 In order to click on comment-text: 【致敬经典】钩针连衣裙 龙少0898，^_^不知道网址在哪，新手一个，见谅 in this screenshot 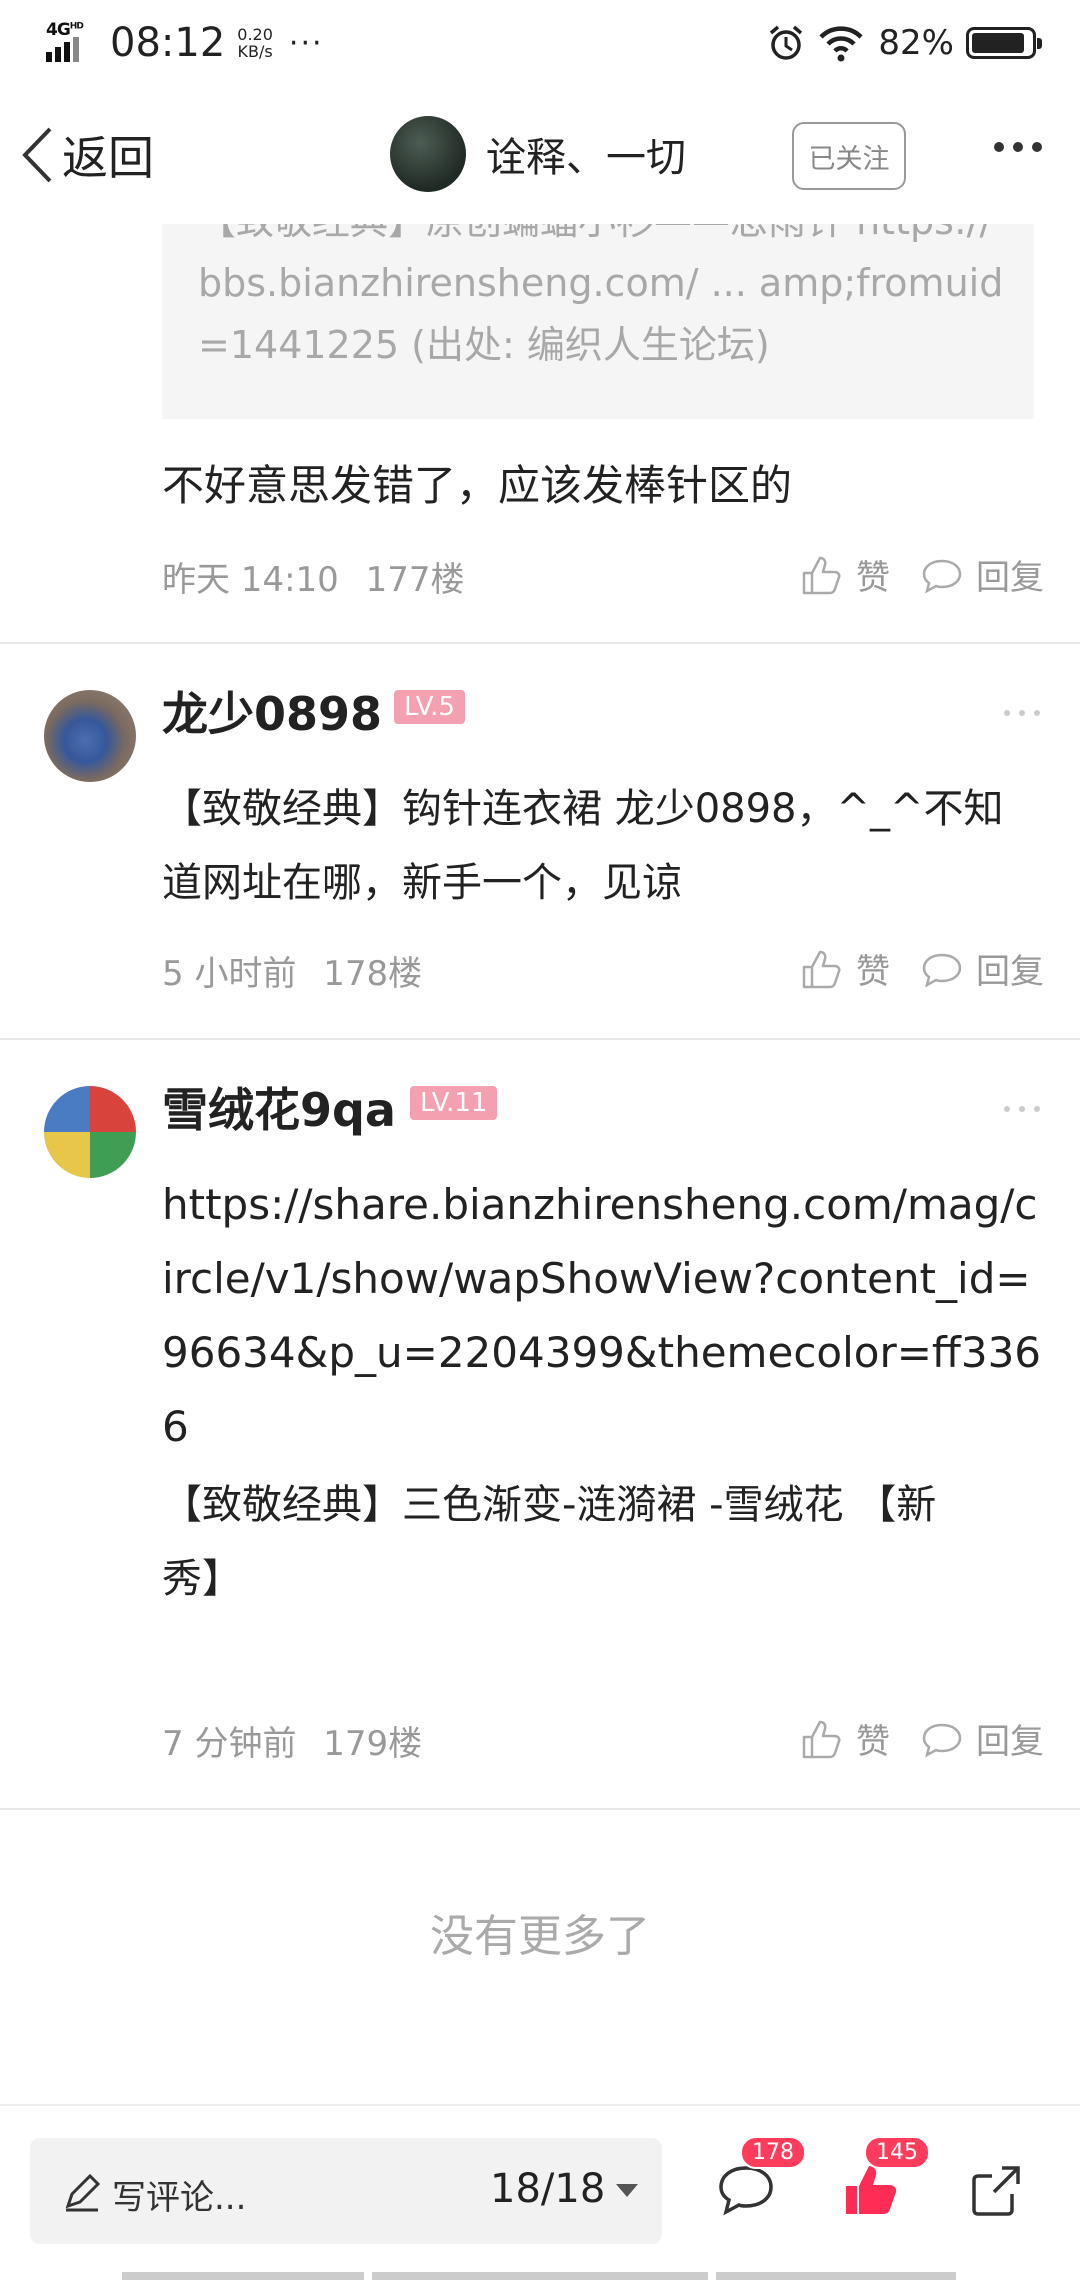, I will do `click(583, 846)`.